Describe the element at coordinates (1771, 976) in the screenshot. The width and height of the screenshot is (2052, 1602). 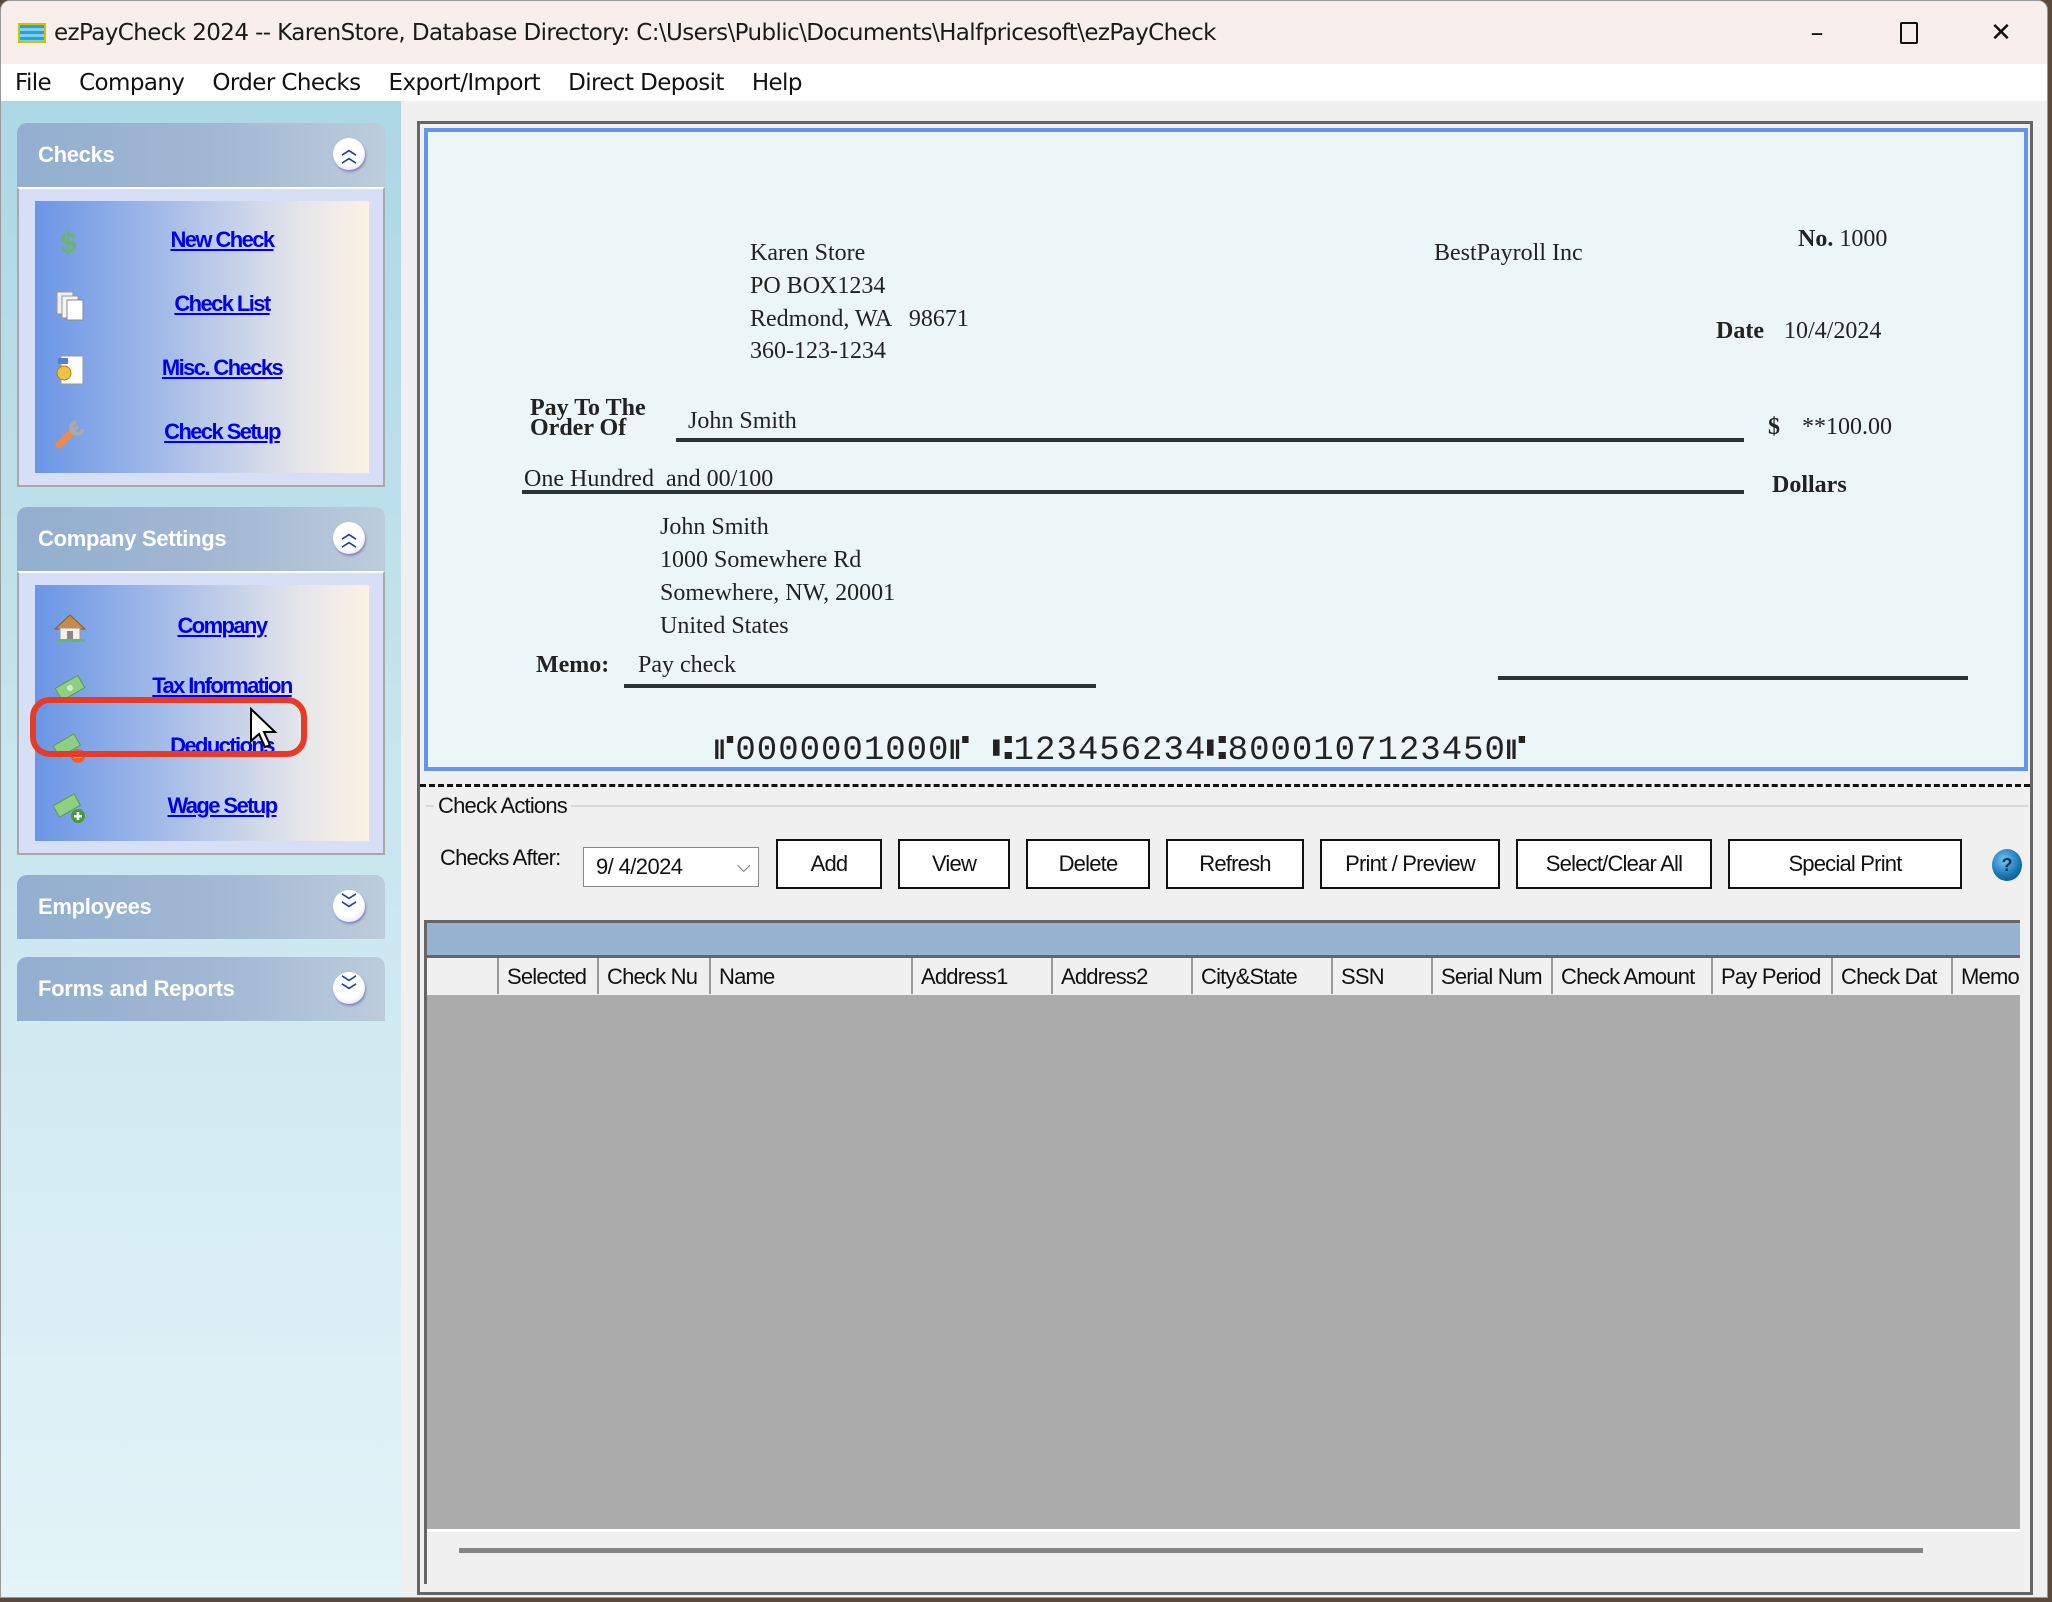
I see `column-header-pay-period: Pay Period` at that location.